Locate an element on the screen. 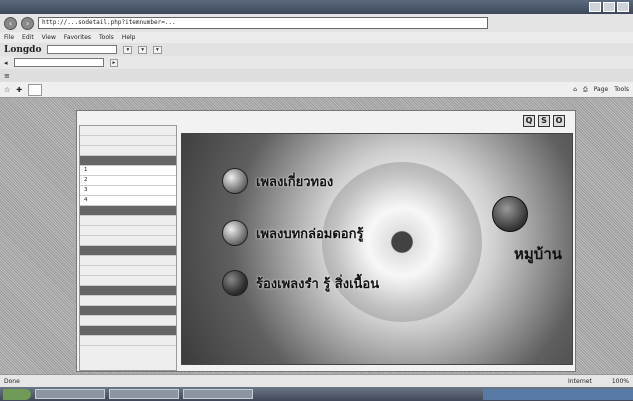 This screenshot has width=633, height=401. links-toolbar: ≡ is located at coordinates (316, 75).